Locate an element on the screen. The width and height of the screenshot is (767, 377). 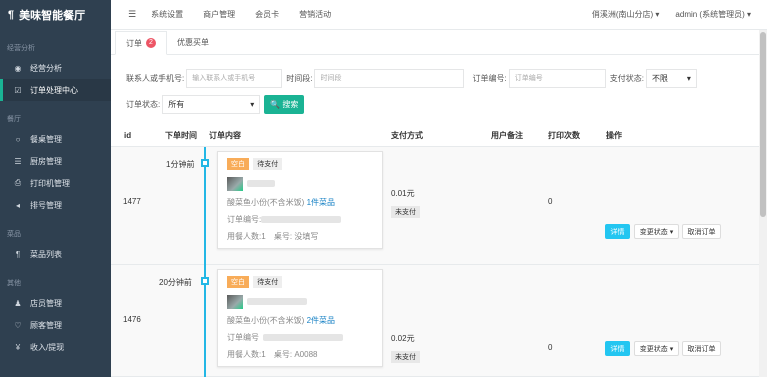
pay-status-value: 不限 is located at coordinates (659, 78).